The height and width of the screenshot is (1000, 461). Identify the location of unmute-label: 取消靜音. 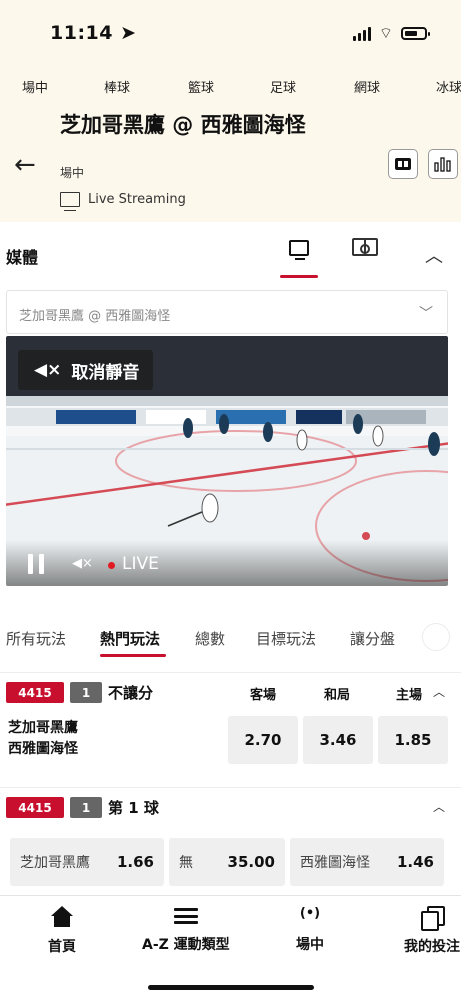
(105, 372).